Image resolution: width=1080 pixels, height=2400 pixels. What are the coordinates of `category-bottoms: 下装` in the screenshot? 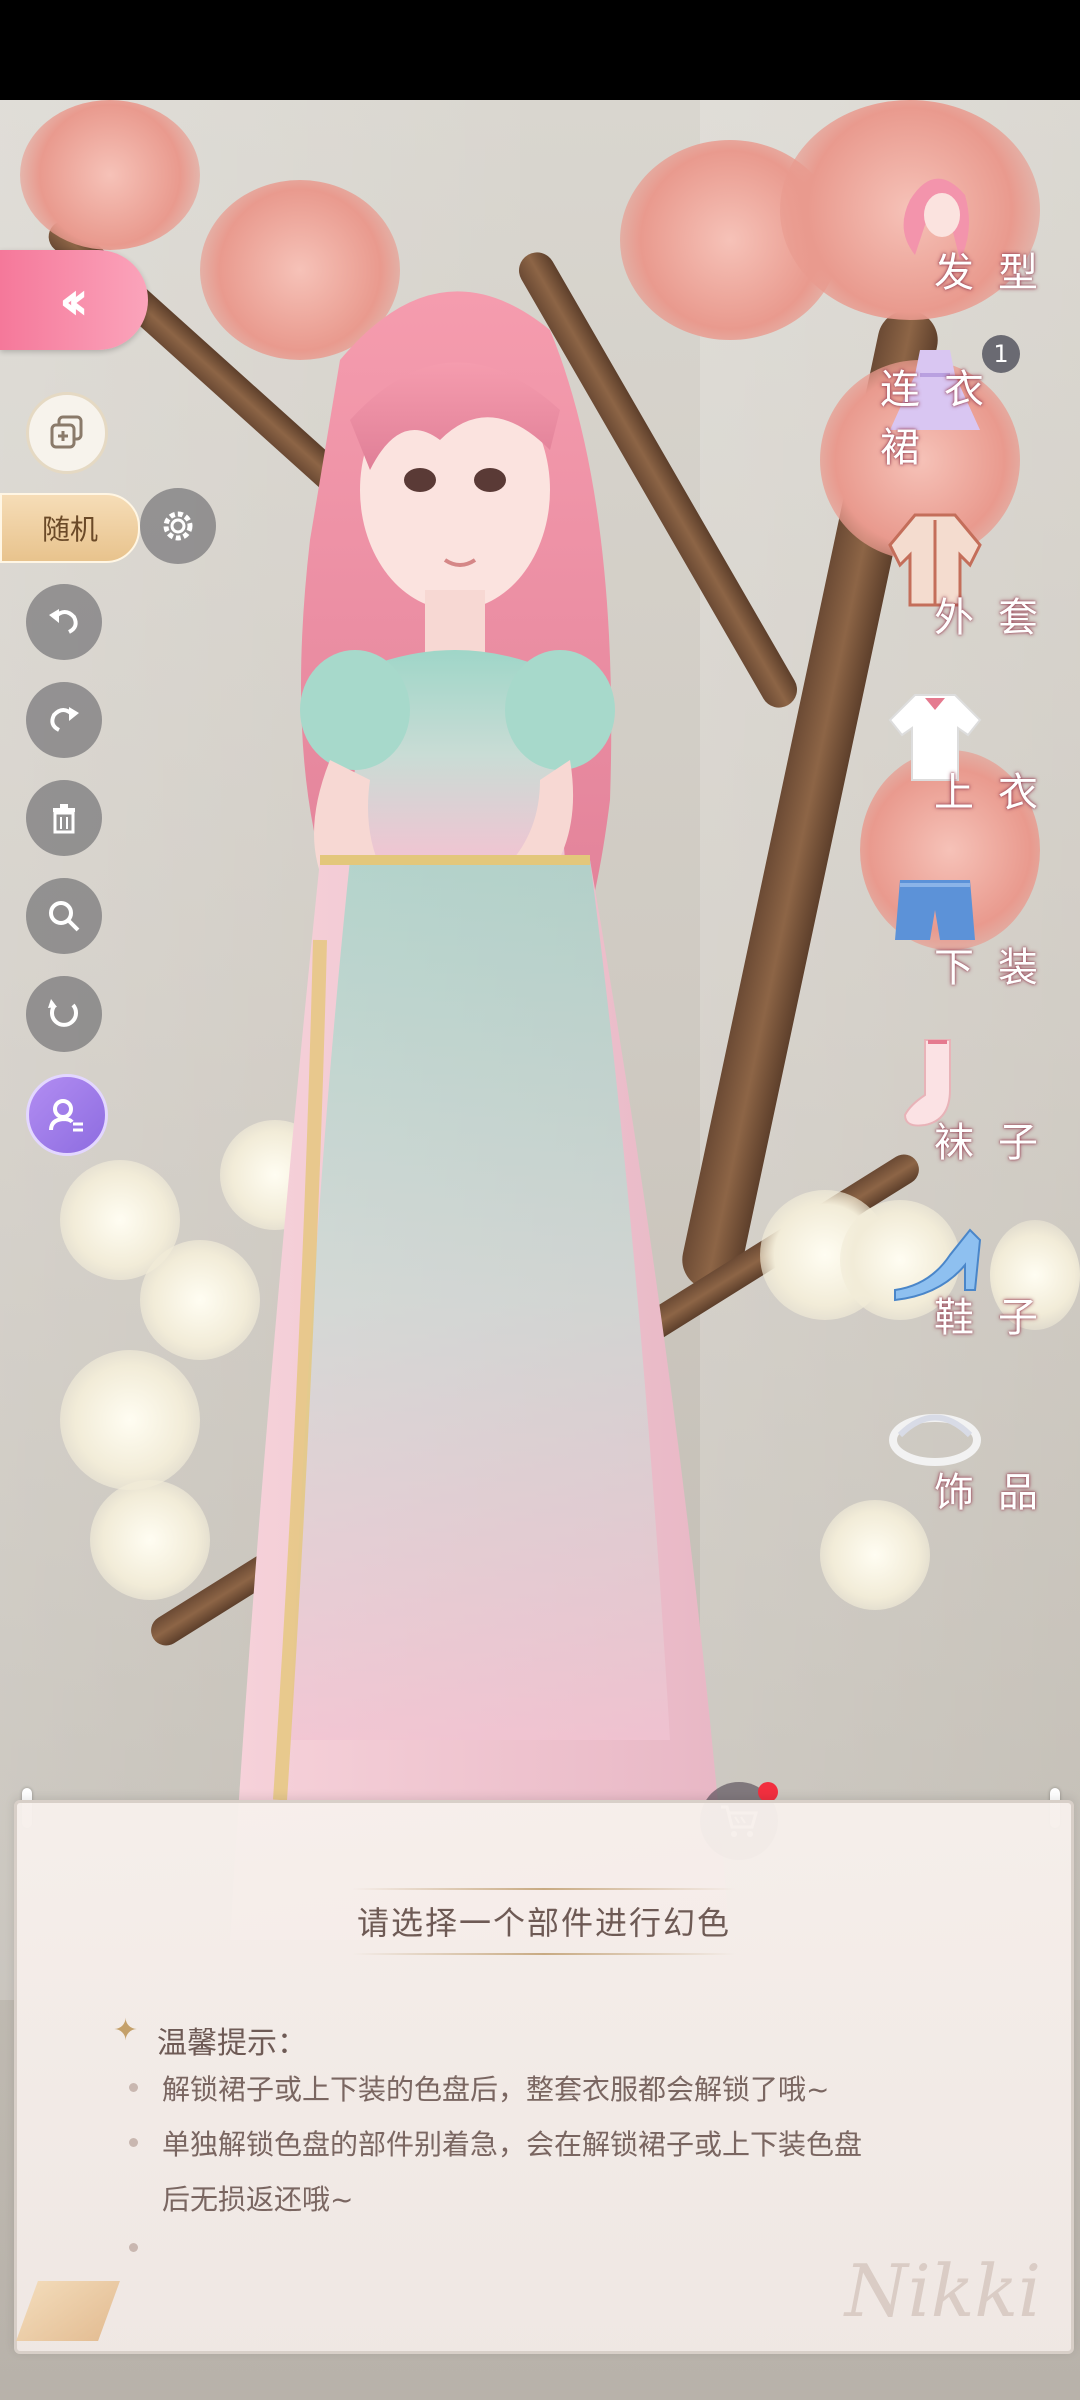 It's located at (980, 930).